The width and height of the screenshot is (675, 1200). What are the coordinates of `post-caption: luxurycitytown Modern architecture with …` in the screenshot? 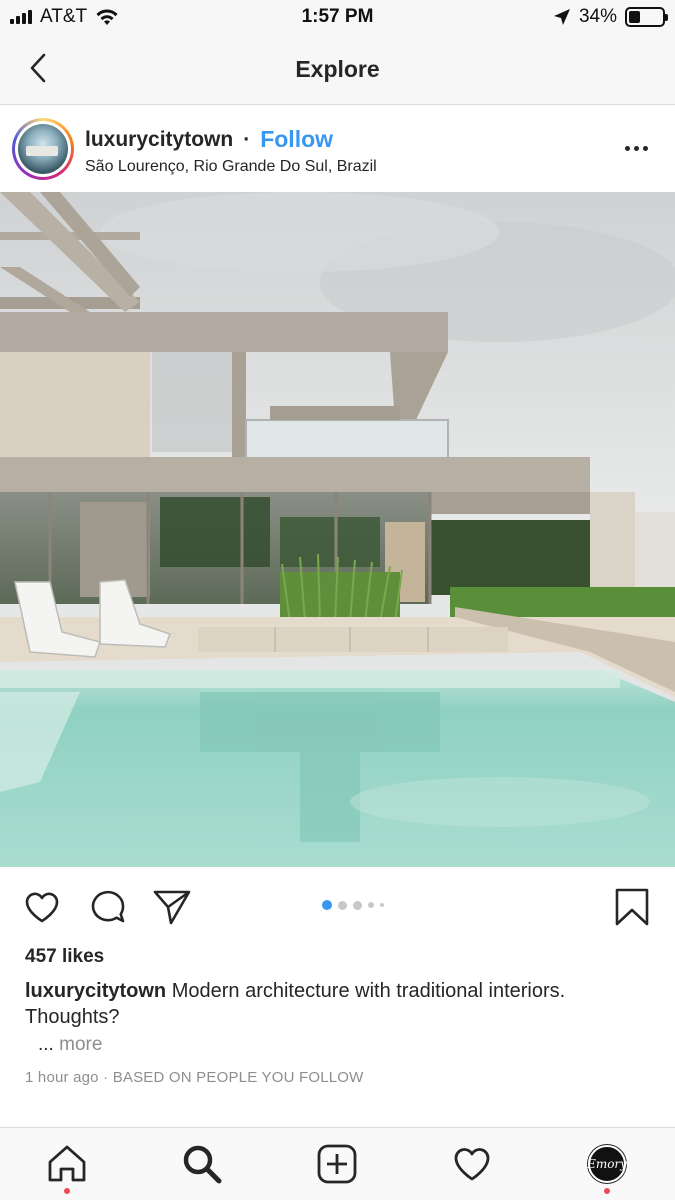 It's located at (335, 1004).